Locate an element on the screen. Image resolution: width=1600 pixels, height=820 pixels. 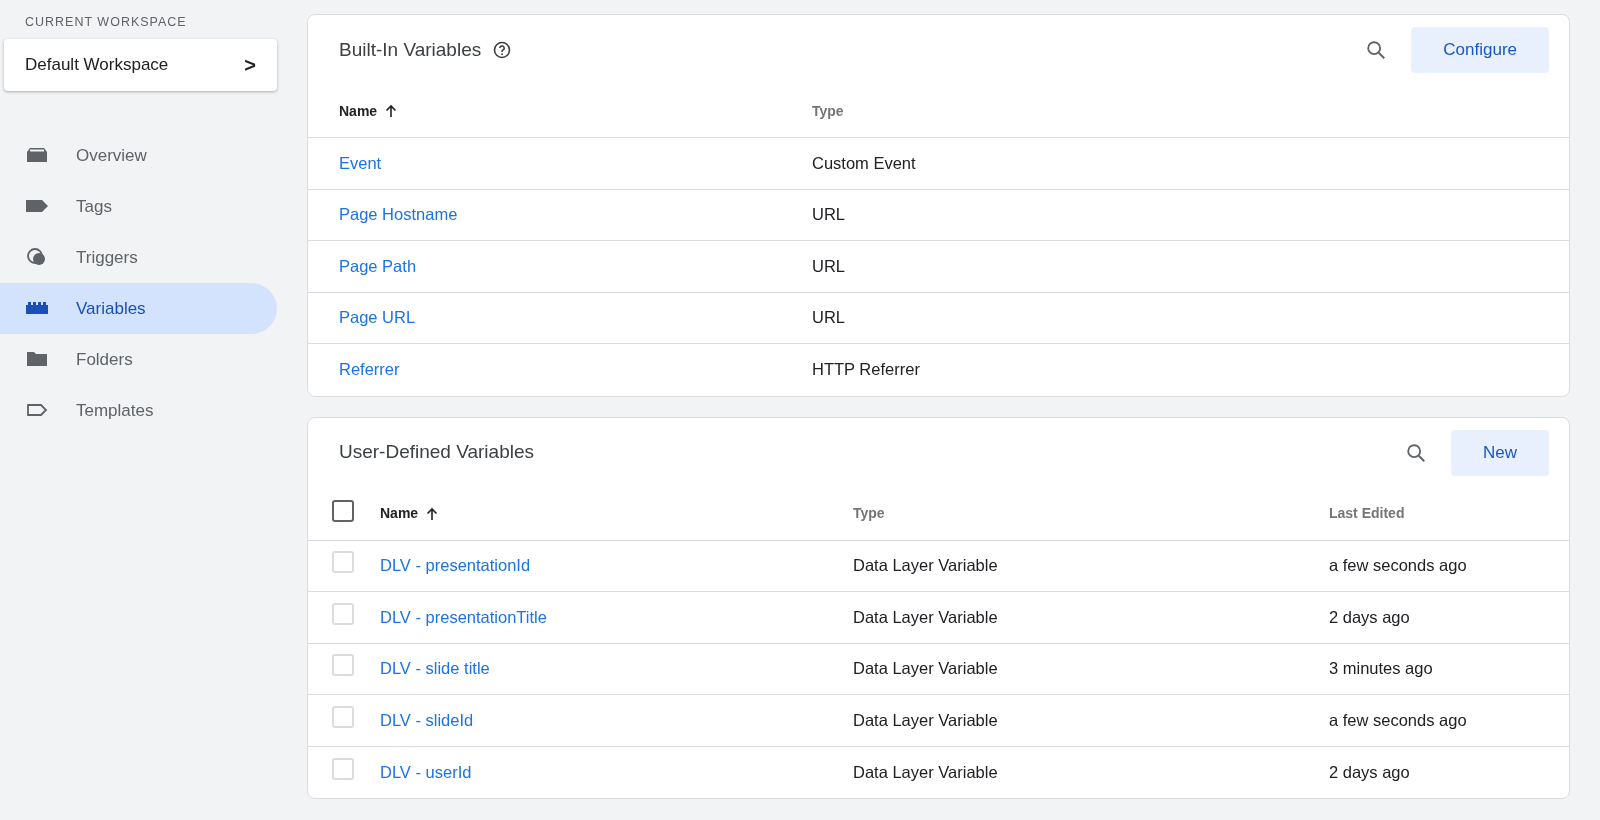
variable-link: Referrer is located at coordinates (369, 369).